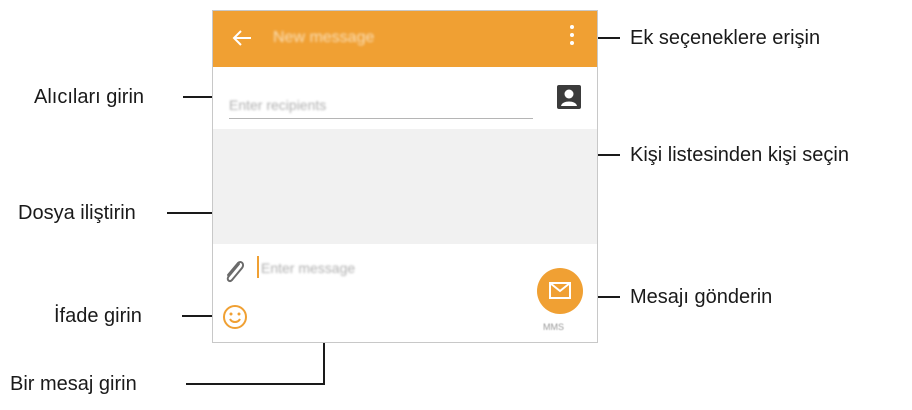 The width and height of the screenshot is (912, 410). Describe the element at coordinates (572, 38) in the screenshot. I see `more-options-icon` at that location.